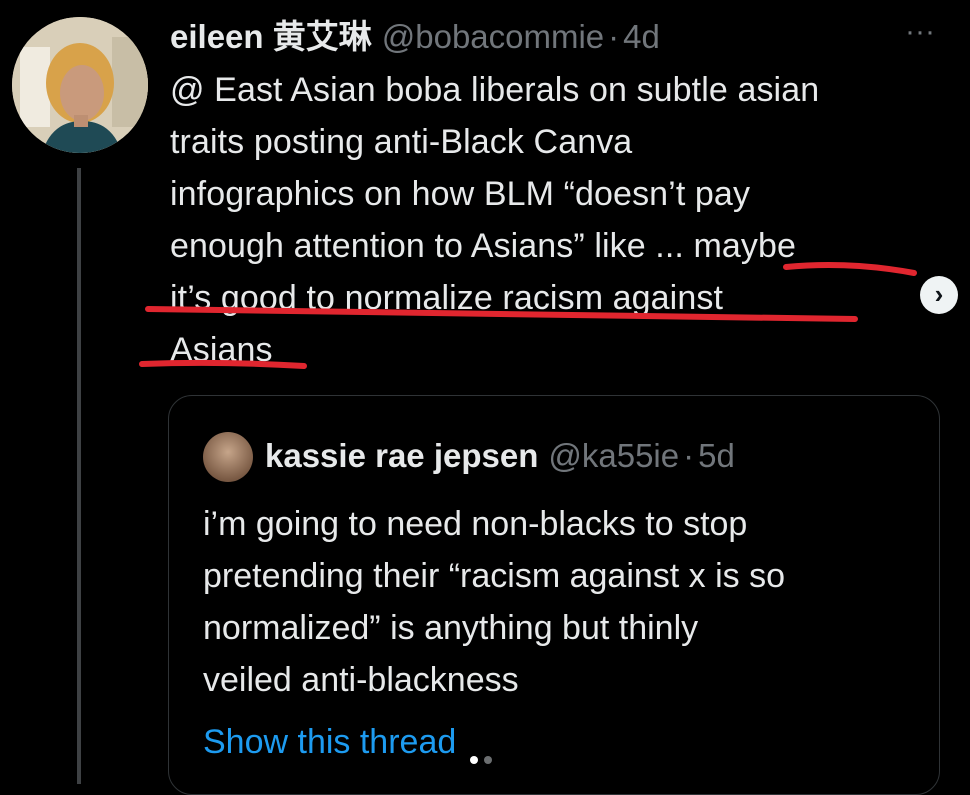 This screenshot has height=795, width=970. I want to click on author-handle: @bobacommie, so click(493, 37).